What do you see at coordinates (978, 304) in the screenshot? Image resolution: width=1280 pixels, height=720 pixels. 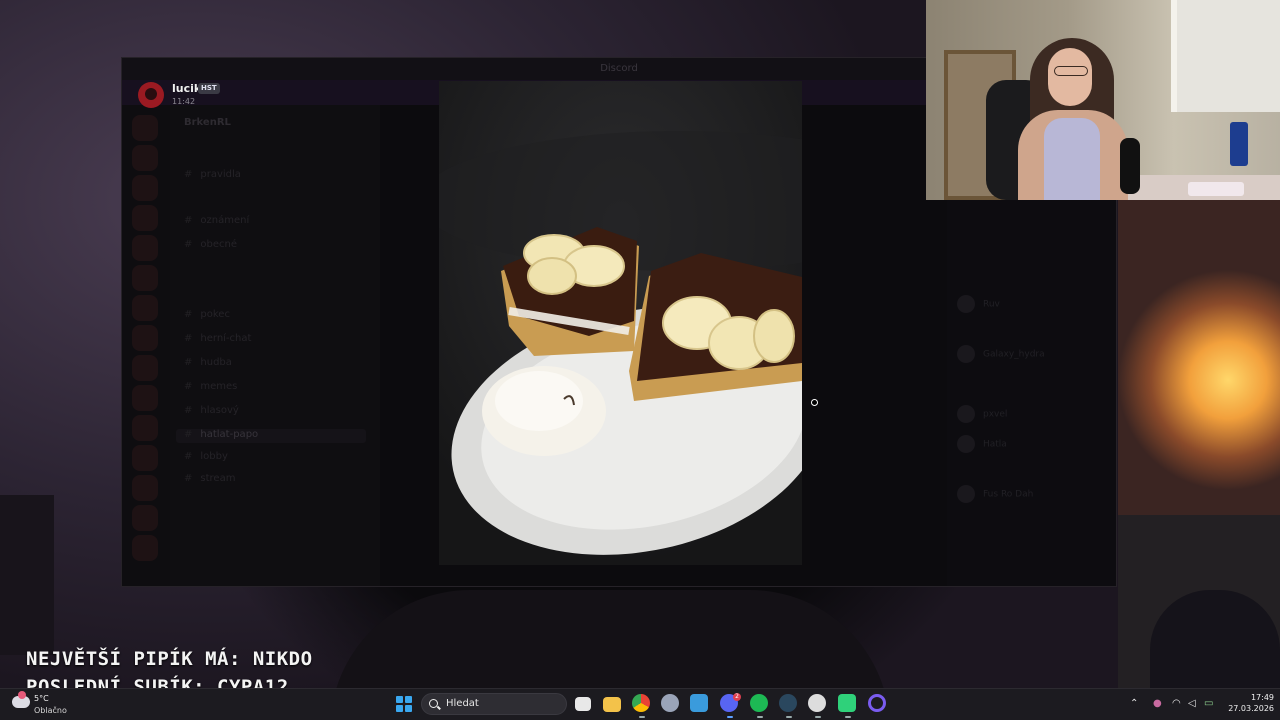 I see `member-item: Ruv` at bounding box center [978, 304].